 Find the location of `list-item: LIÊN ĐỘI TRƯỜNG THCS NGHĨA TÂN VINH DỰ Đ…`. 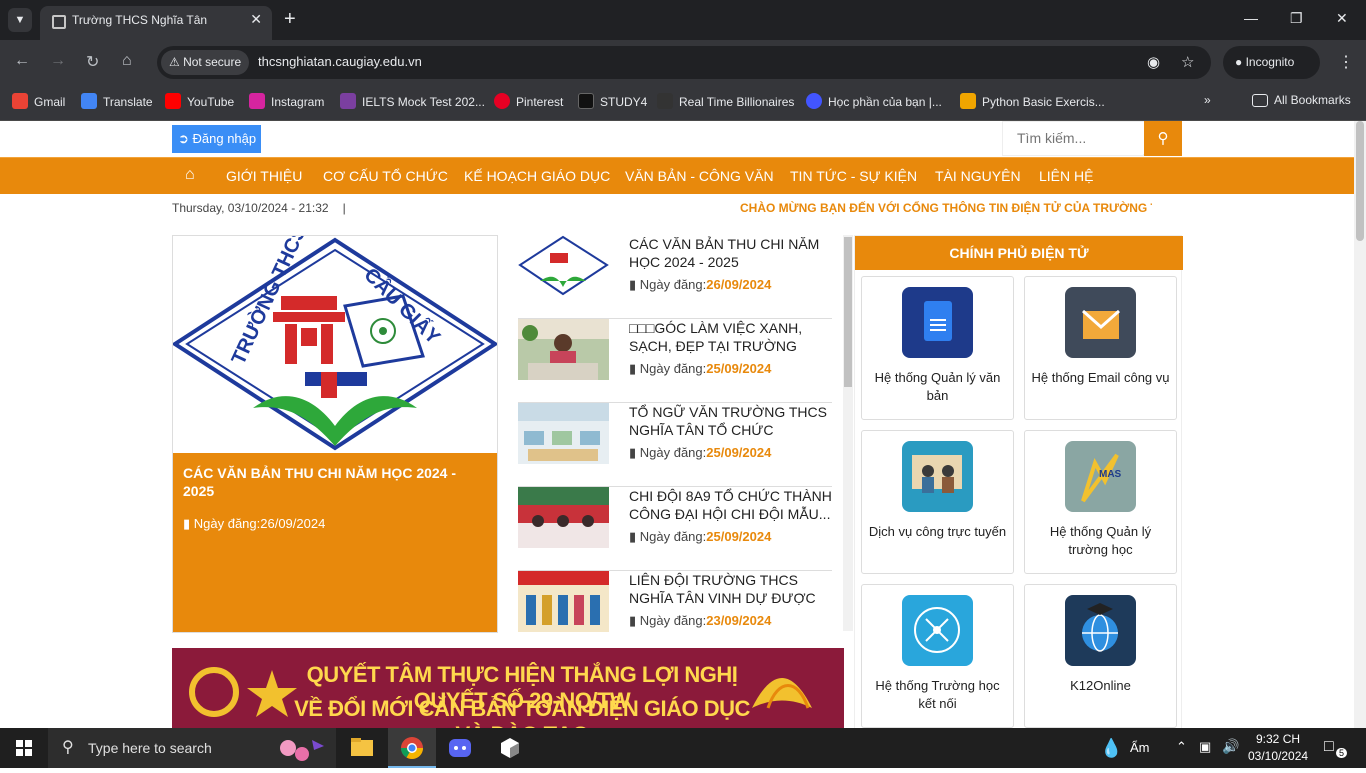

list-item: LIÊN ĐỘI TRƯỜNG THCS NGHĨA TÂN VINH DỰ Đ… is located at coordinates (675, 613).